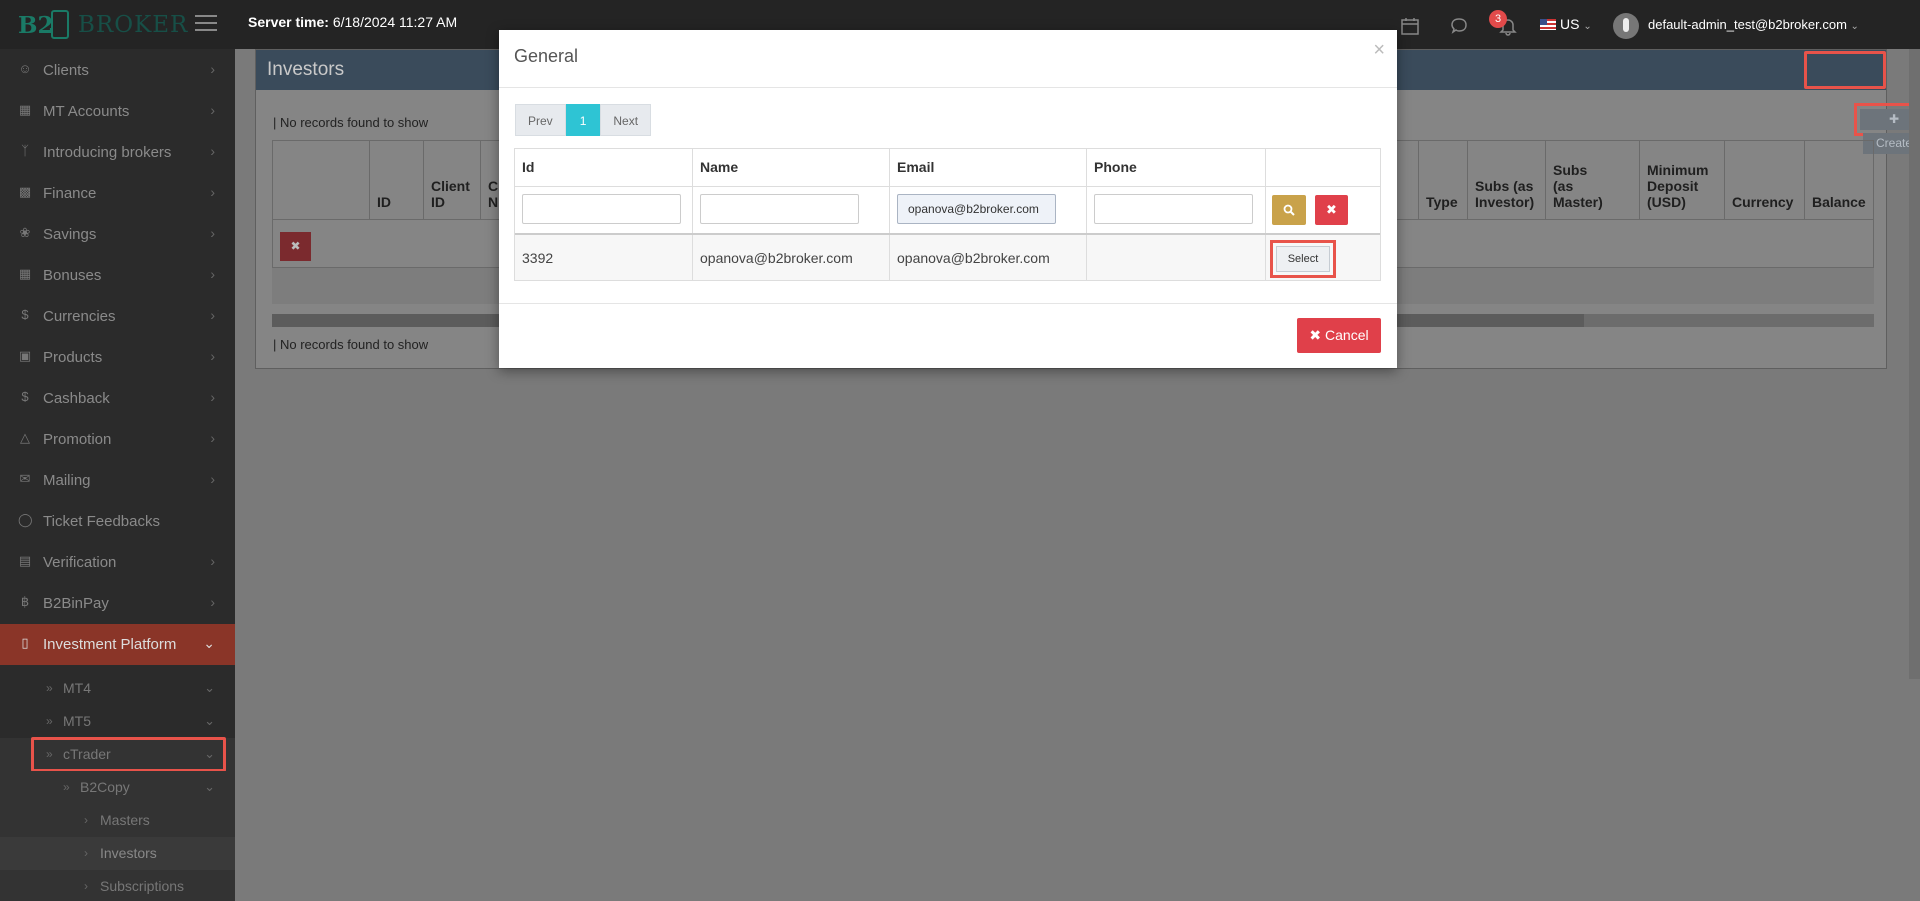 This screenshot has width=1920, height=901. Describe the element at coordinates (1507, 180) in the screenshot. I see `table-header-subs-investor: Subs (as Investor)` at that location.